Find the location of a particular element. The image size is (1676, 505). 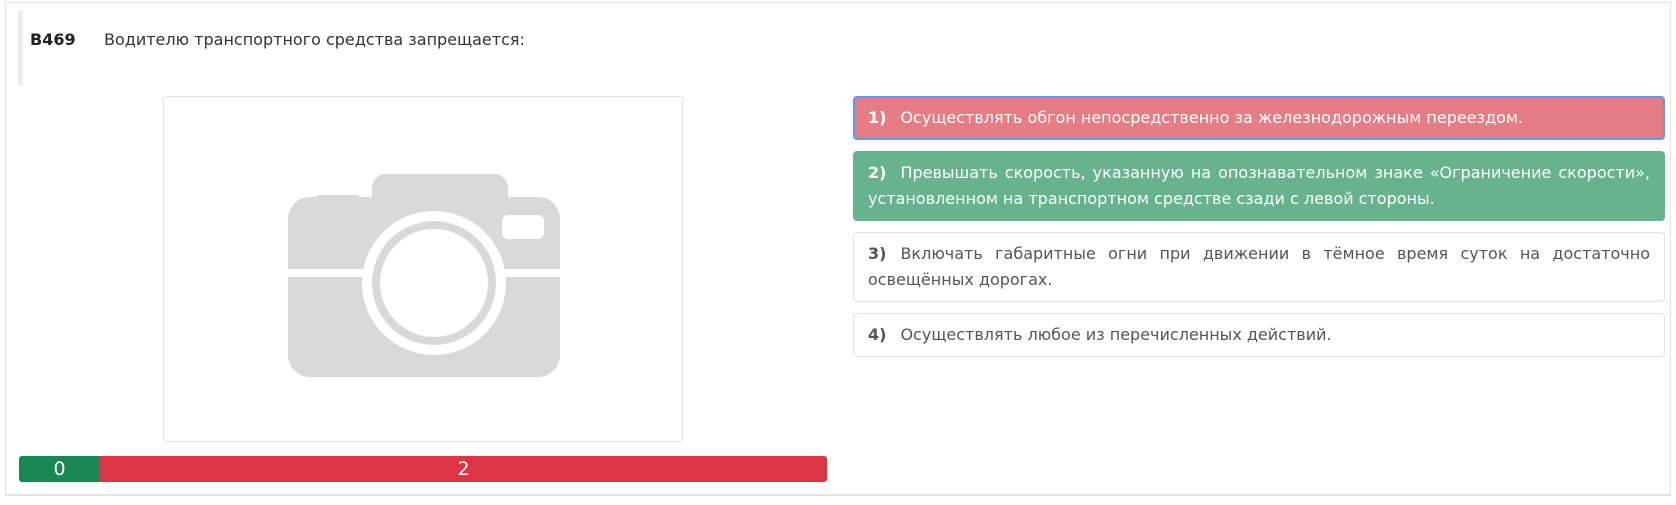

answer-number: 1) is located at coordinates (877, 117).